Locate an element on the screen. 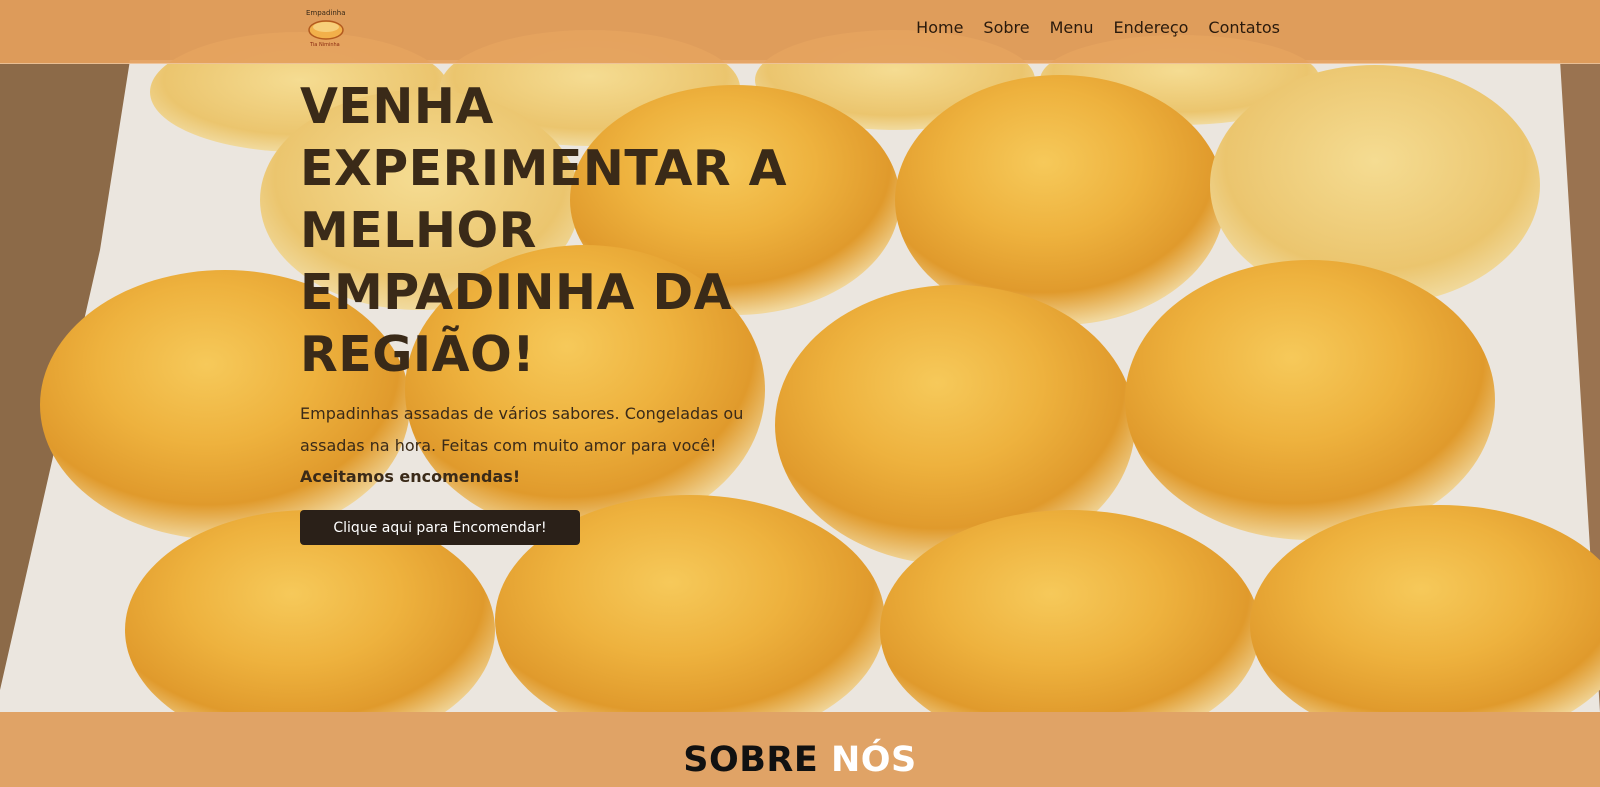  about-title: SOBRE NÓS is located at coordinates (800, 760).